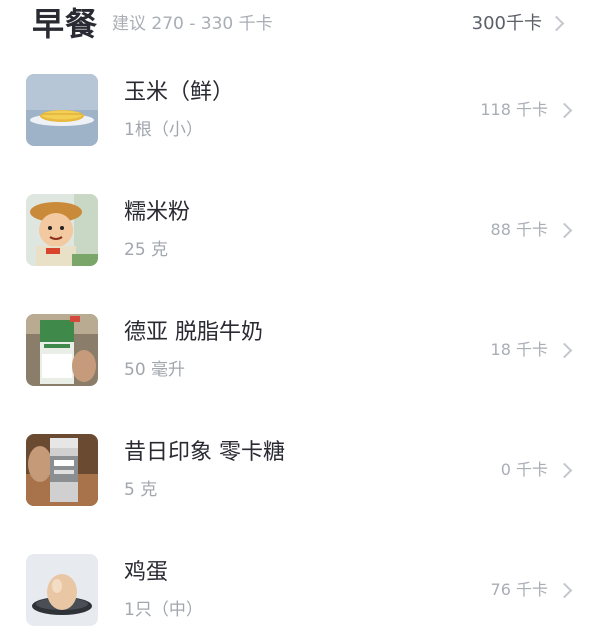 The height and width of the screenshot is (644, 600). What do you see at coordinates (519, 349) in the screenshot?
I see `food-calories: 18 千卡` at bounding box center [519, 349].